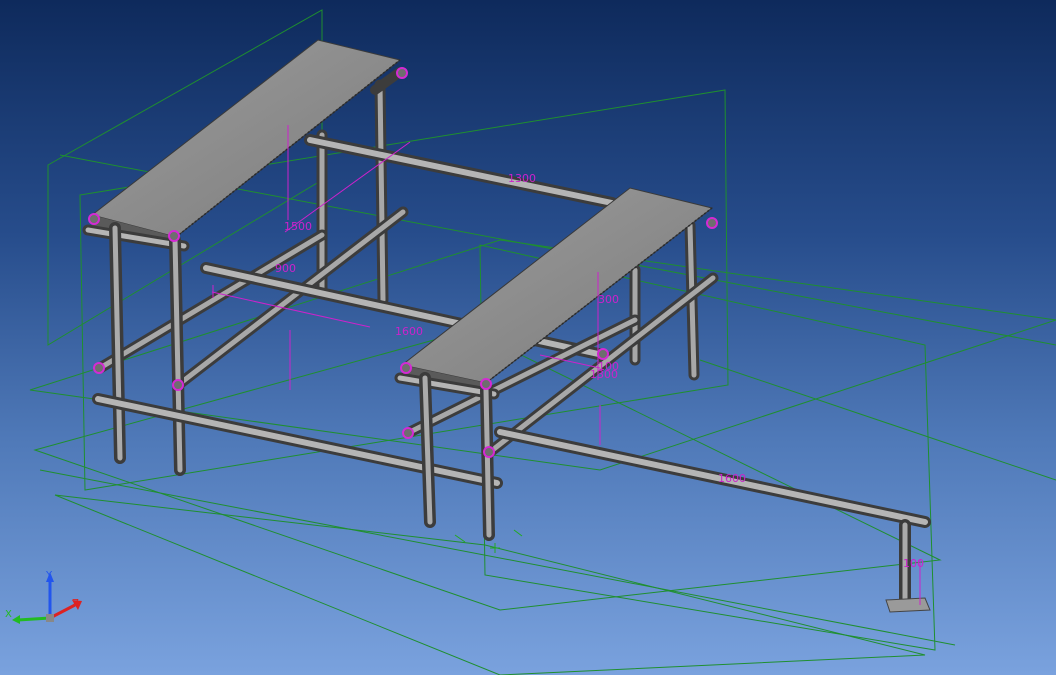 The image size is (1056, 675). Describe the element at coordinates (285, 268) in the screenshot. I see `dimension-label: 900` at that location.